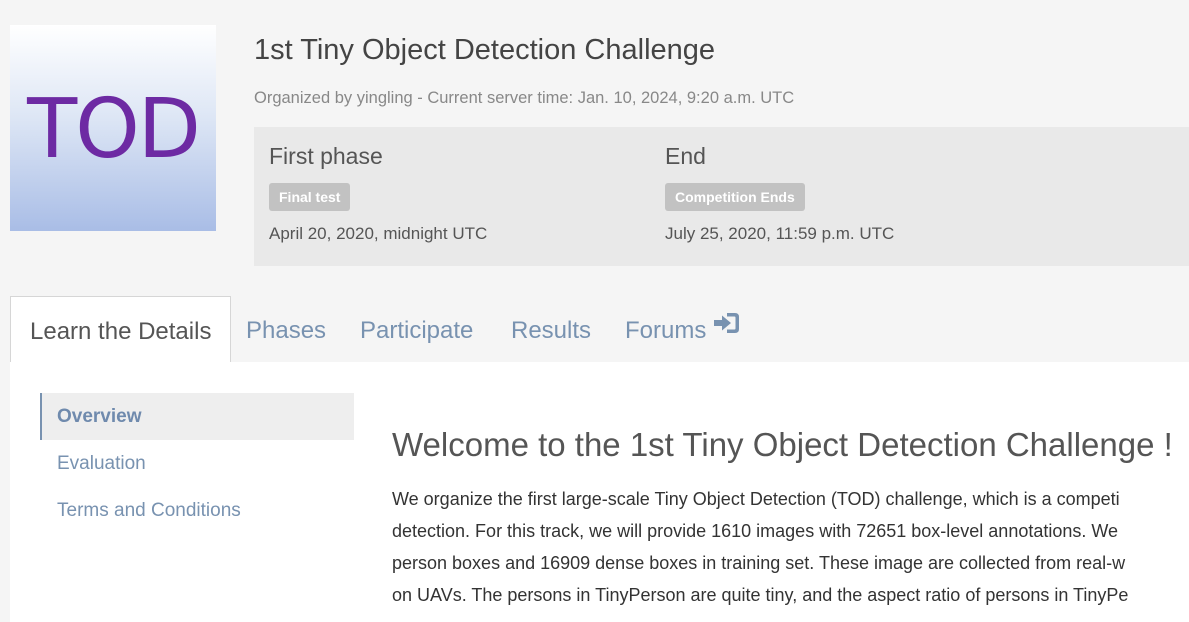  I want to click on tab-forums-label: Forums, so click(666, 330).